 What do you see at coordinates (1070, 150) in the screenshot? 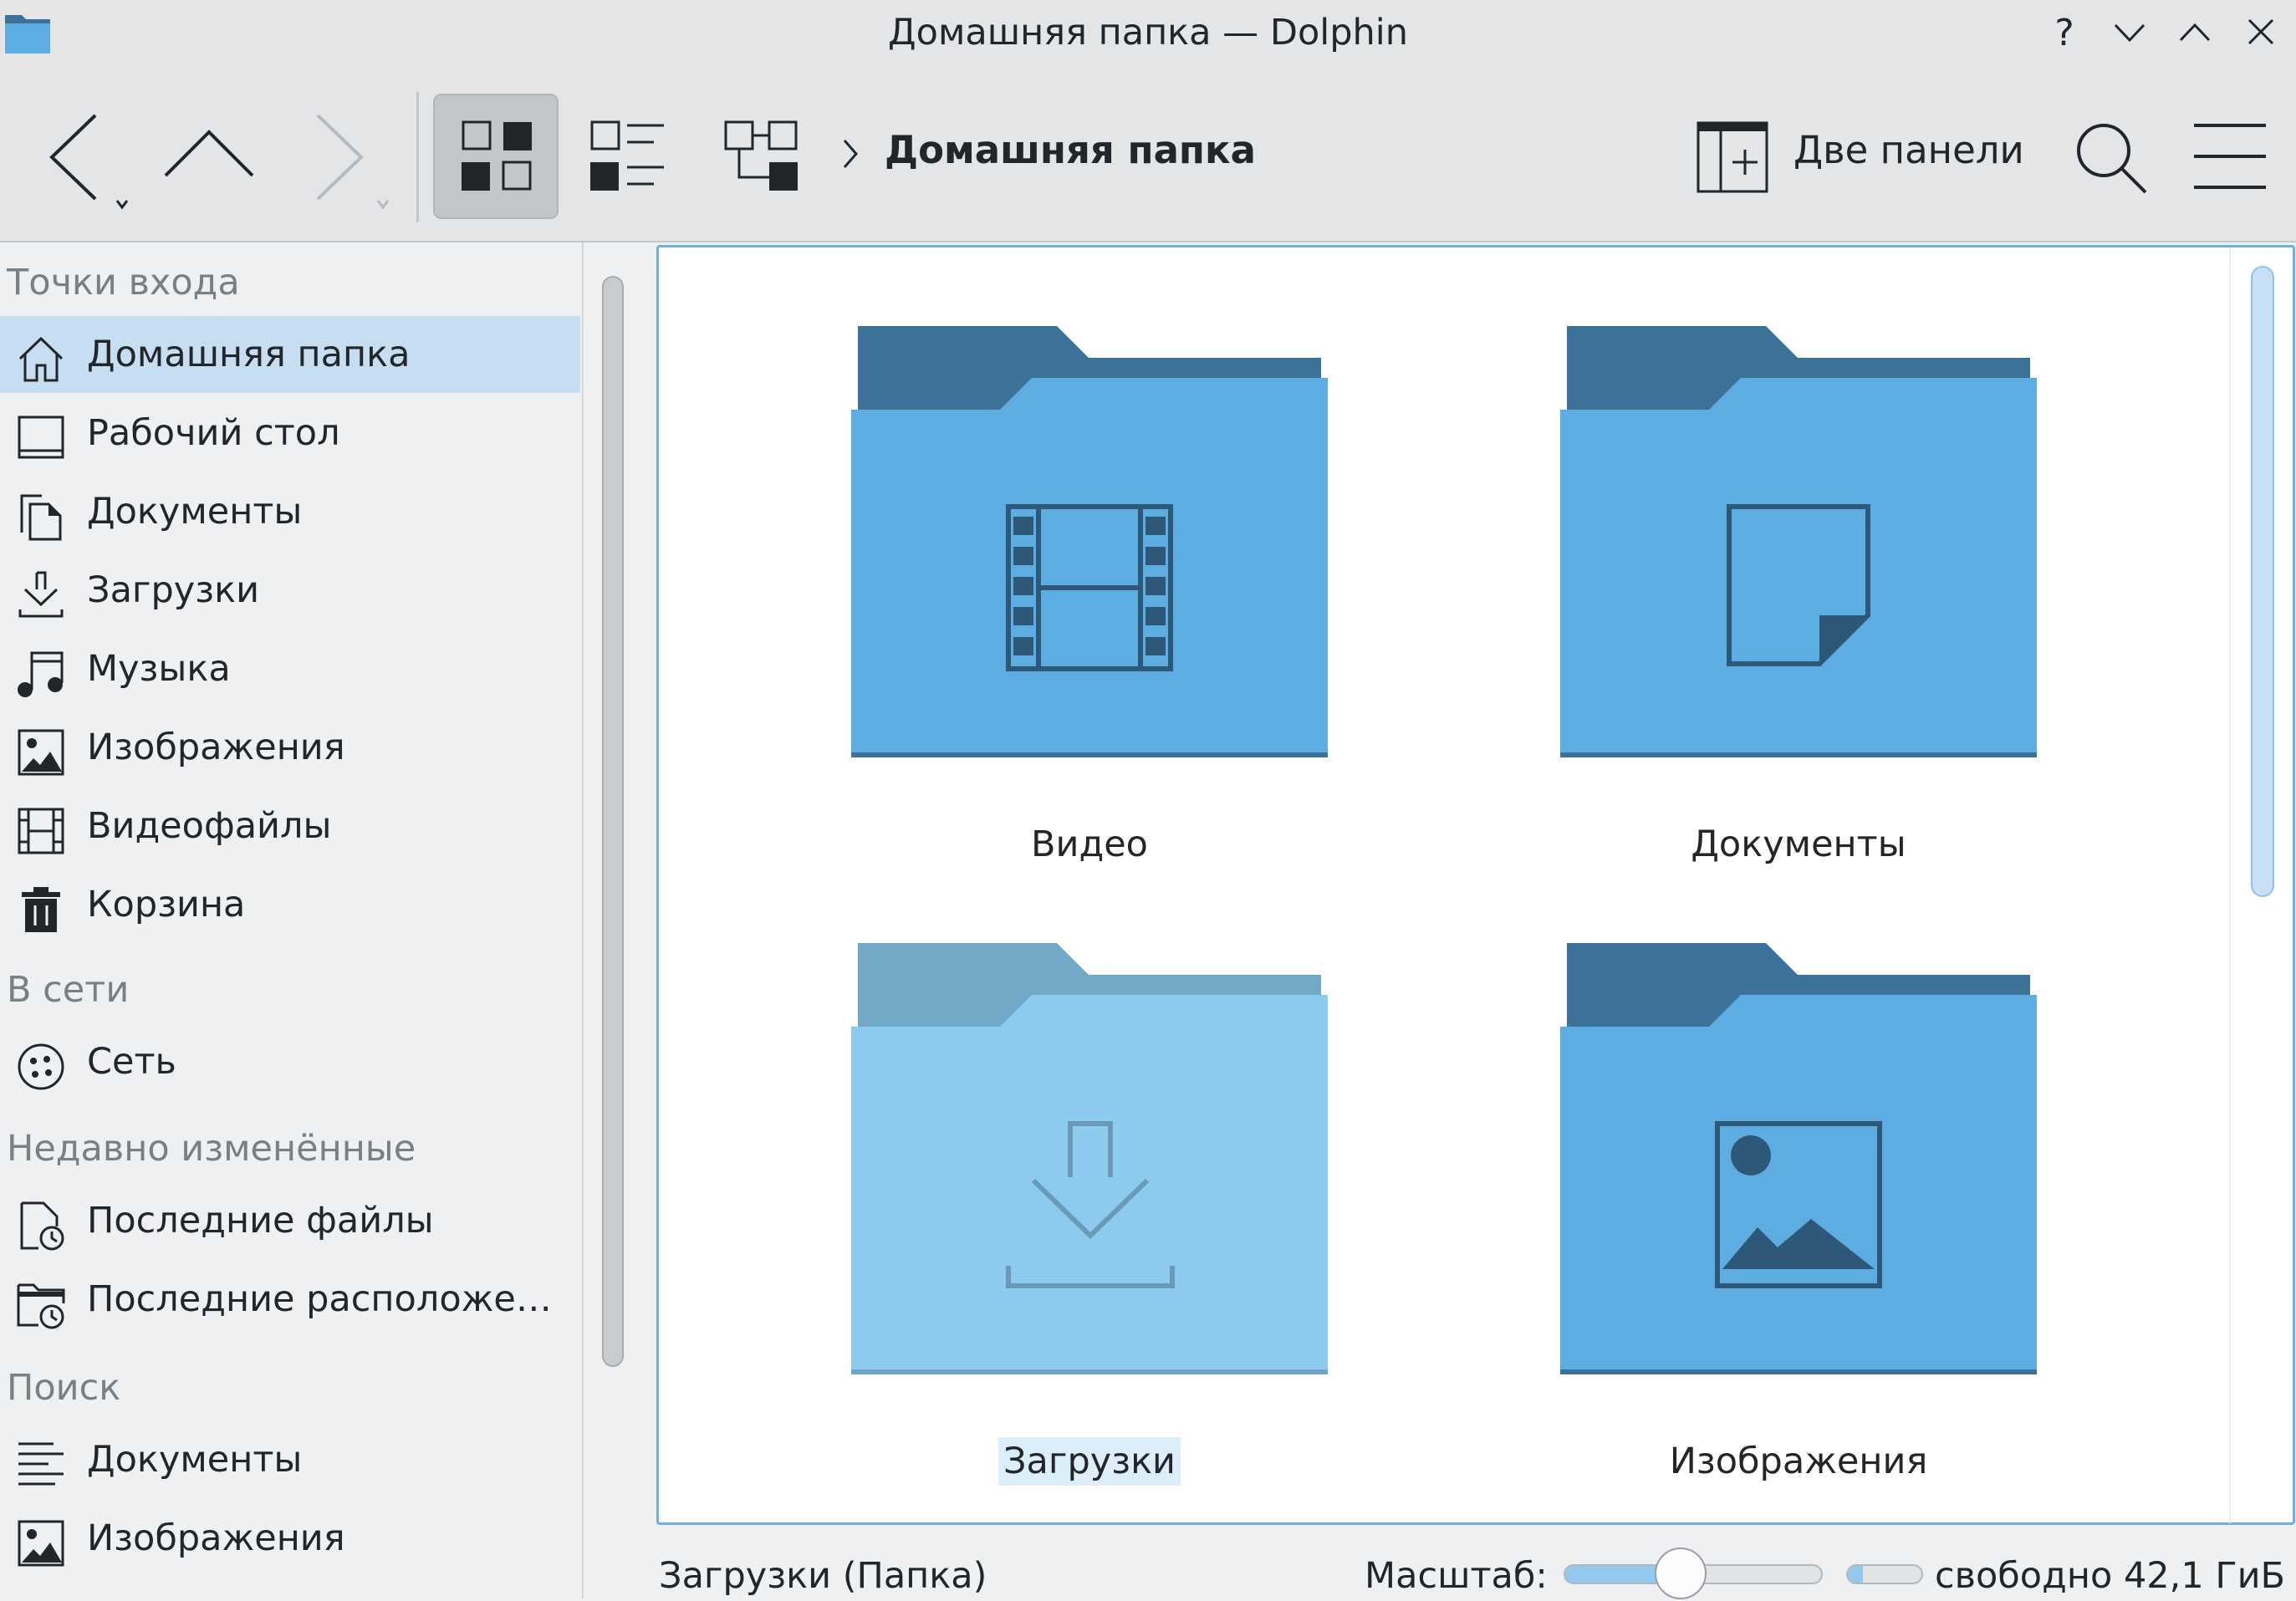
I see `breadcrumb-current: Домашняя папка` at bounding box center [1070, 150].